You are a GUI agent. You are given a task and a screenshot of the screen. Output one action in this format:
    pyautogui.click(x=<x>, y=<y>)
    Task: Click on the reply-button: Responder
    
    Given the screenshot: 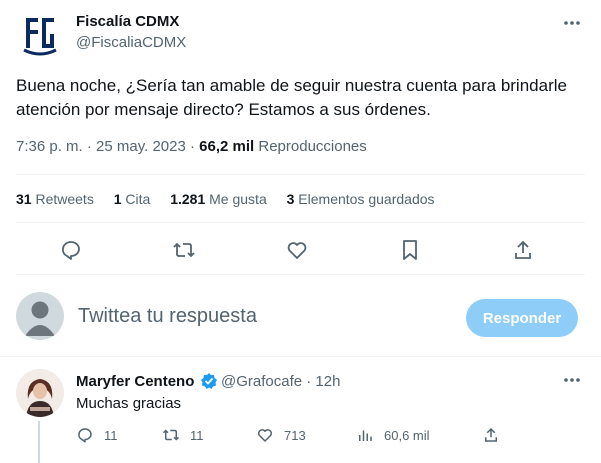 What is the action you would take?
    pyautogui.click(x=522, y=318)
    